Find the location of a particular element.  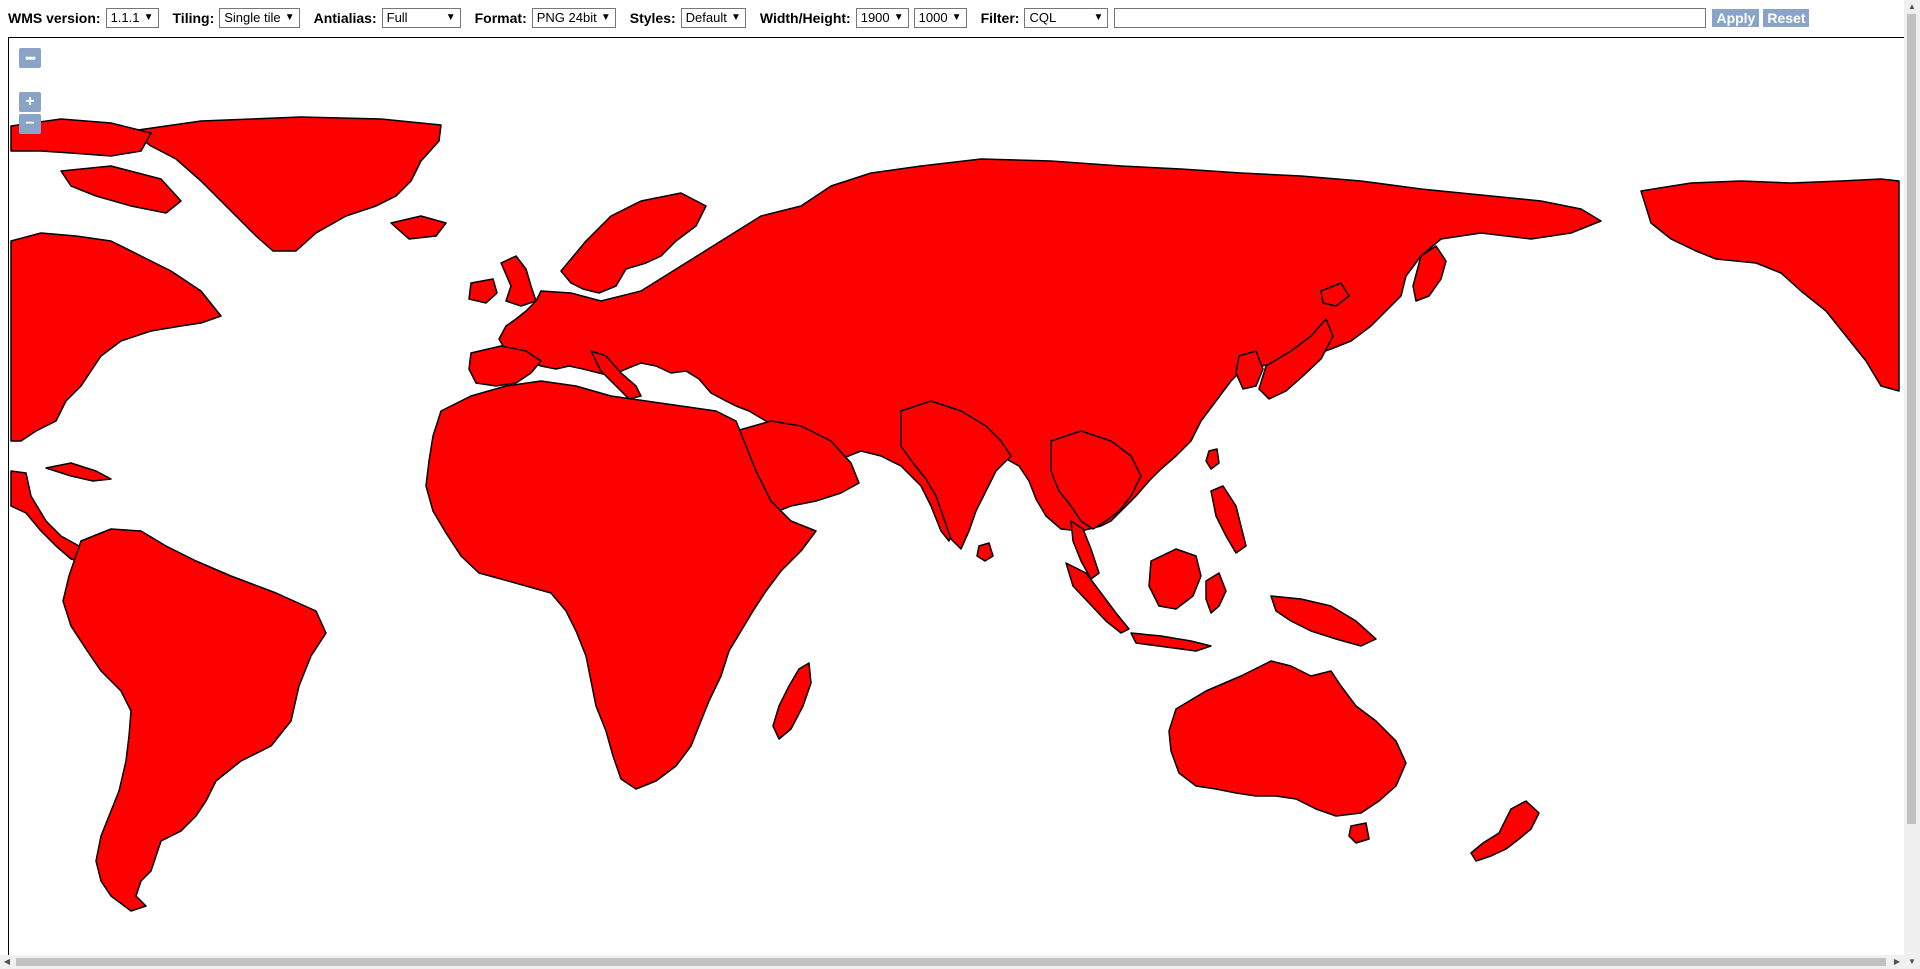

map-region-ireland is located at coordinates (483, 291).